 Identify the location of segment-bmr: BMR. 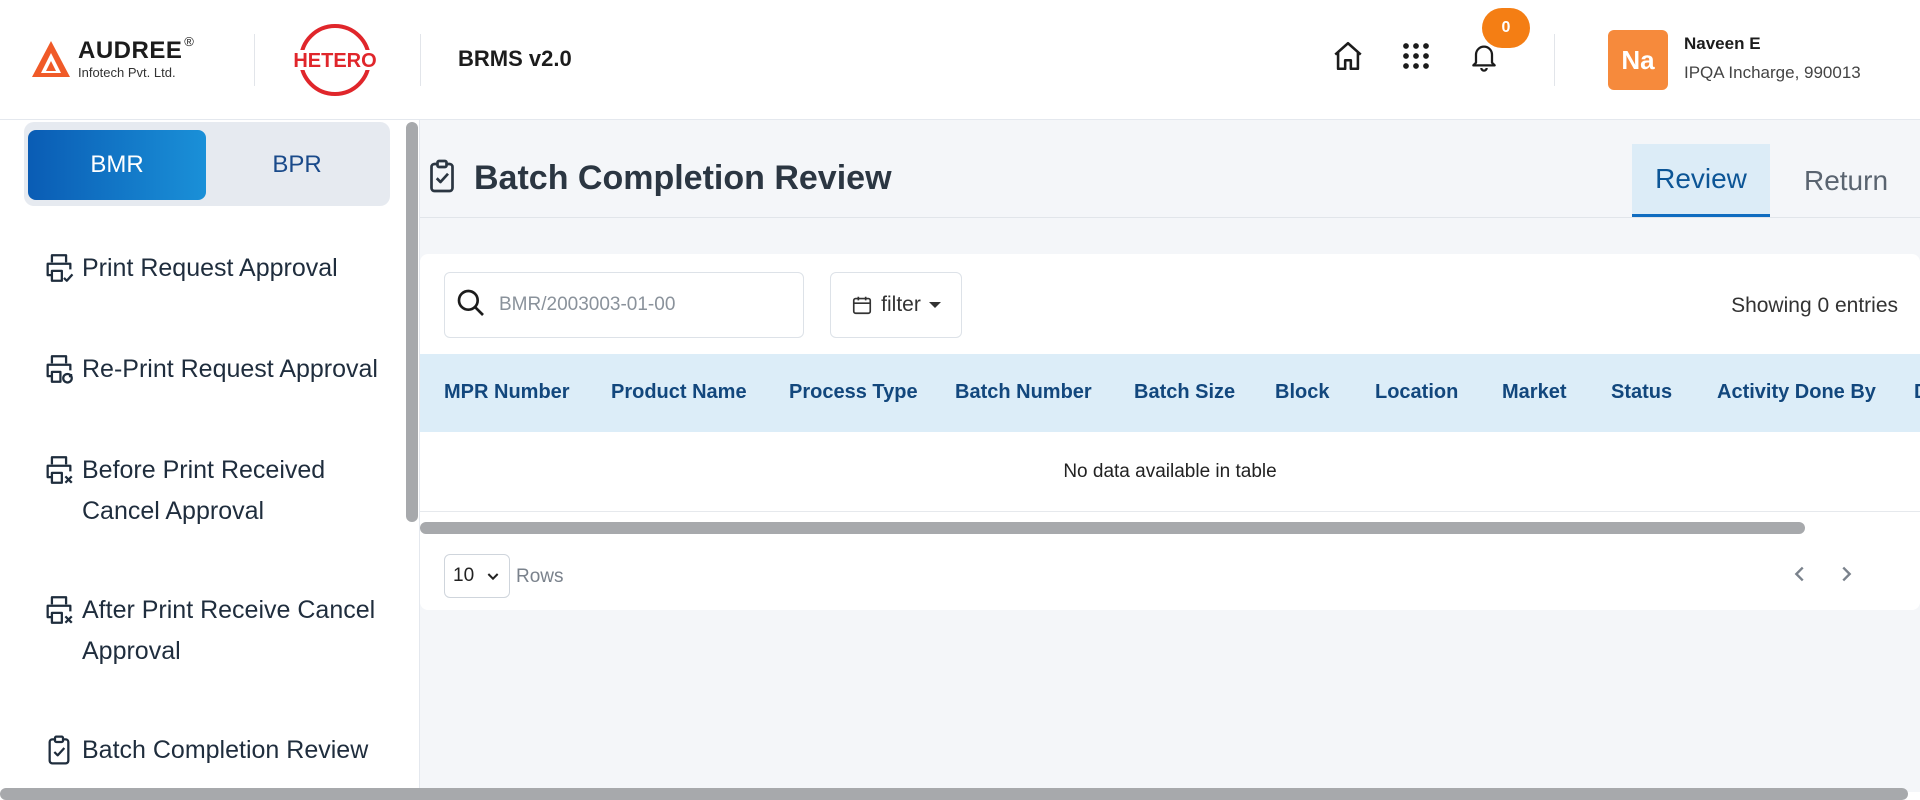
(117, 165).